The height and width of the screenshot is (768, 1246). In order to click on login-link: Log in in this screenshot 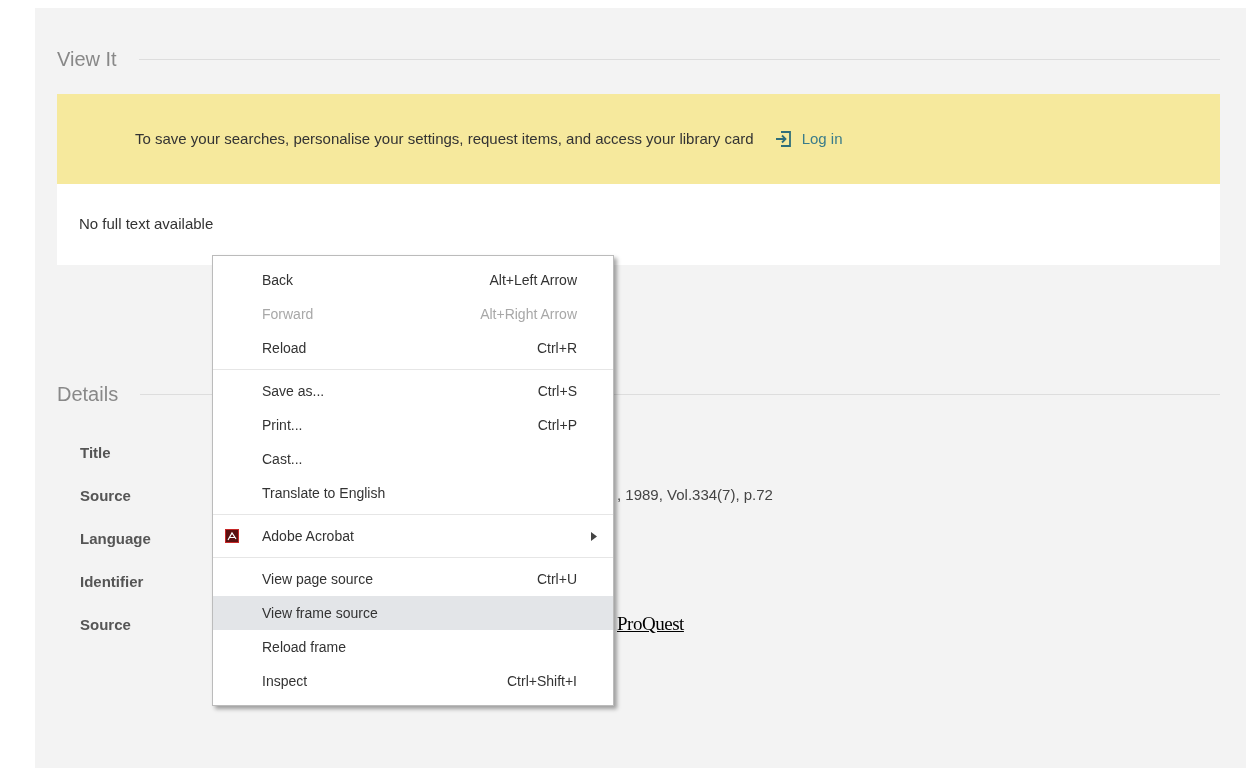, I will do `click(808, 139)`.